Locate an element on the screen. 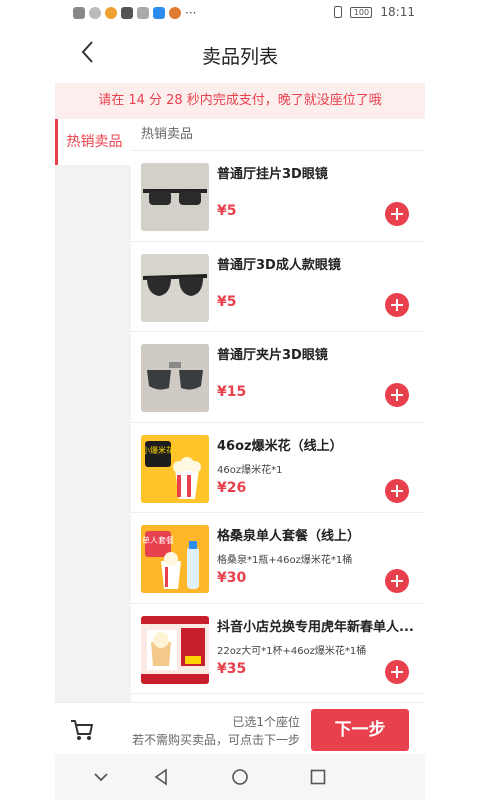  next-step-button: 下一步 is located at coordinates (360, 730).